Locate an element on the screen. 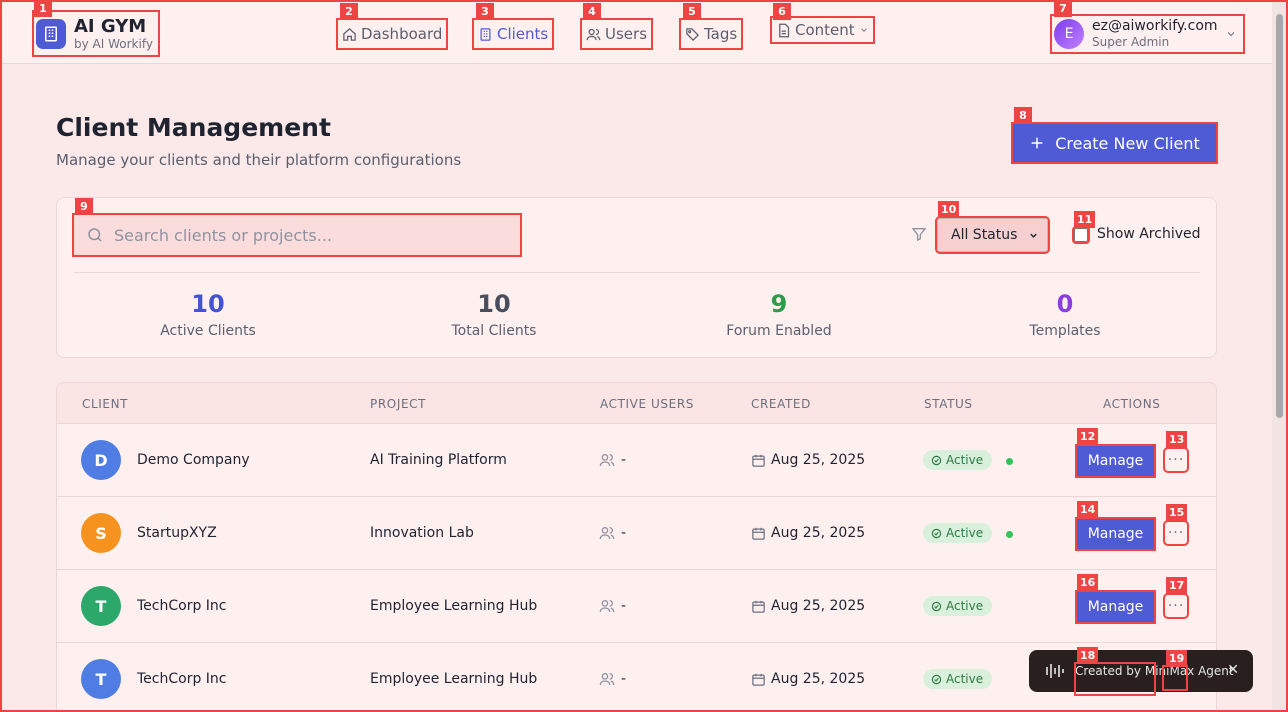  search-field is located at coordinates (297, 235).